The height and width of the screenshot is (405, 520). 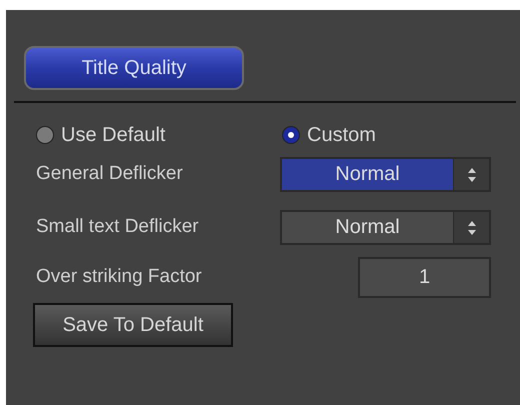 What do you see at coordinates (133, 325) in the screenshot?
I see `save-to-default-button: Save To Default` at bounding box center [133, 325].